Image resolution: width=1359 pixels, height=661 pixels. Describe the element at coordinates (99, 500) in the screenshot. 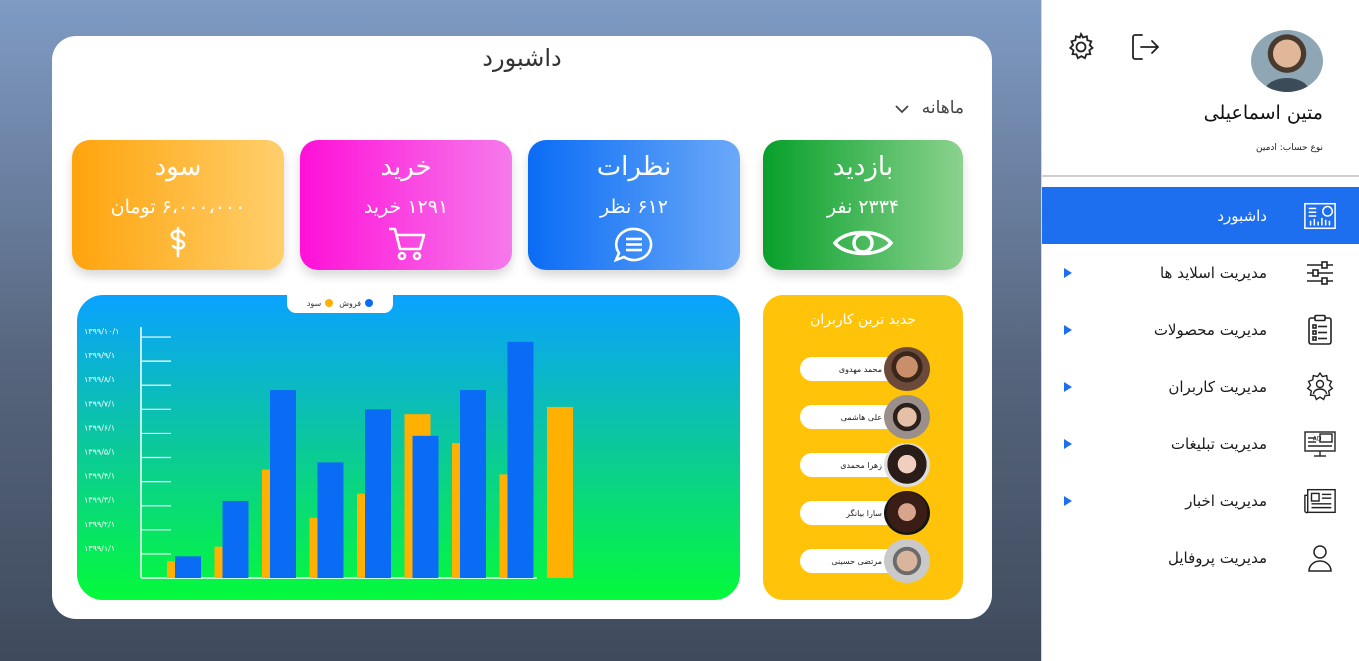

I see `y-tick-label: ۱۳۹۹/۳/۱` at that location.